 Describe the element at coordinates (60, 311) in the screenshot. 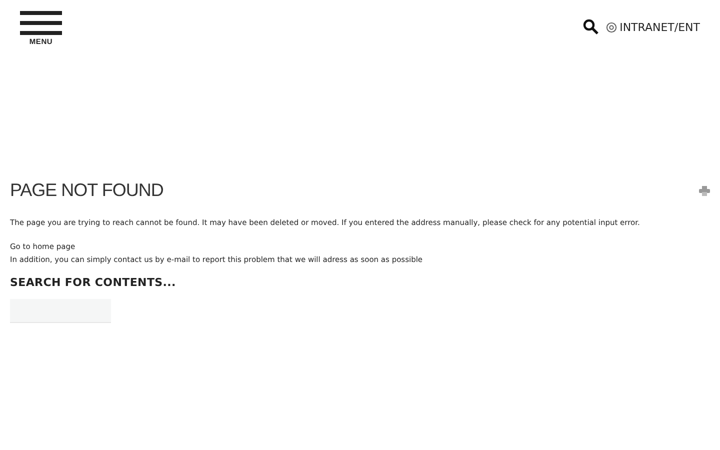

I see `search-field` at that location.